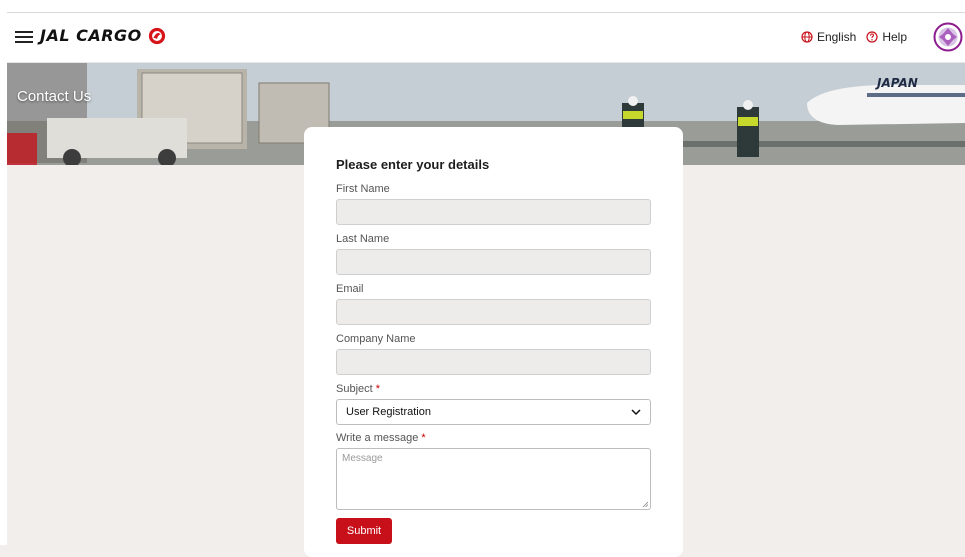 The height and width of the screenshot is (557, 965). What do you see at coordinates (350, 289) in the screenshot?
I see `email-label: Email` at bounding box center [350, 289].